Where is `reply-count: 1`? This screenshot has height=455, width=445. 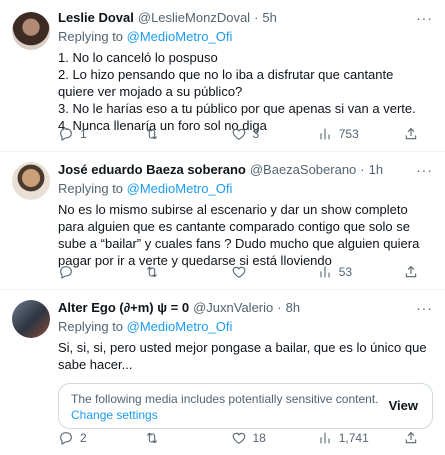 reply-count: 1 is located at coordinates (83, 134).